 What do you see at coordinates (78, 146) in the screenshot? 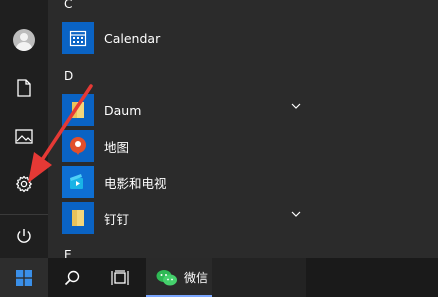
I see `maps-pin-icon` at bounding box center [78, 146].